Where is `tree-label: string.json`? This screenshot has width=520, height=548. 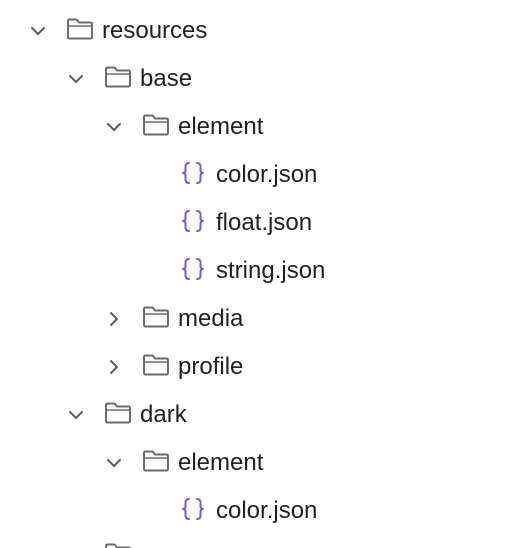
tree-label: string.json is located at coordinates (271, 270).